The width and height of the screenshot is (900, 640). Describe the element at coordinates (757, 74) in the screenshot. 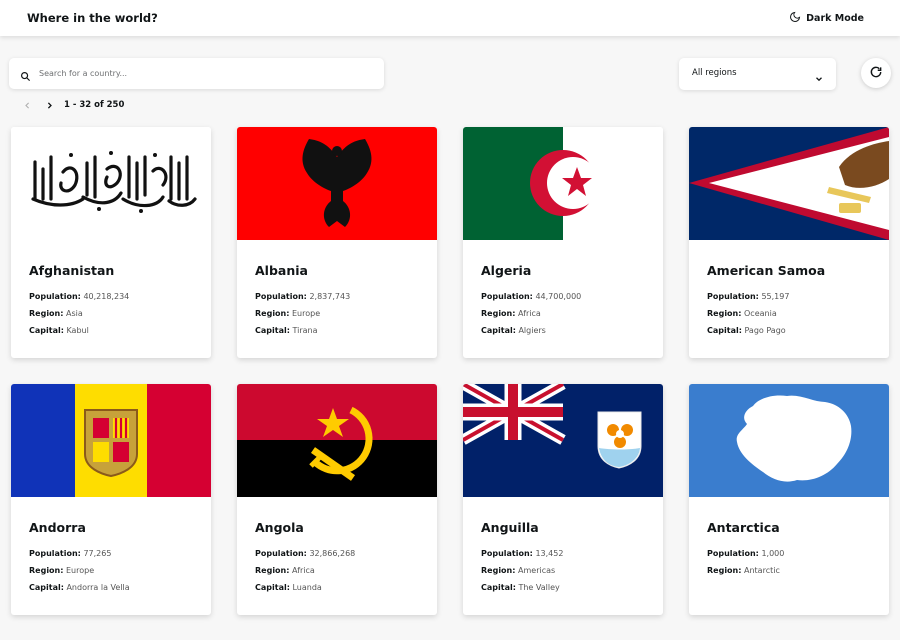

I see `region-filter-select: All regions` at that location.